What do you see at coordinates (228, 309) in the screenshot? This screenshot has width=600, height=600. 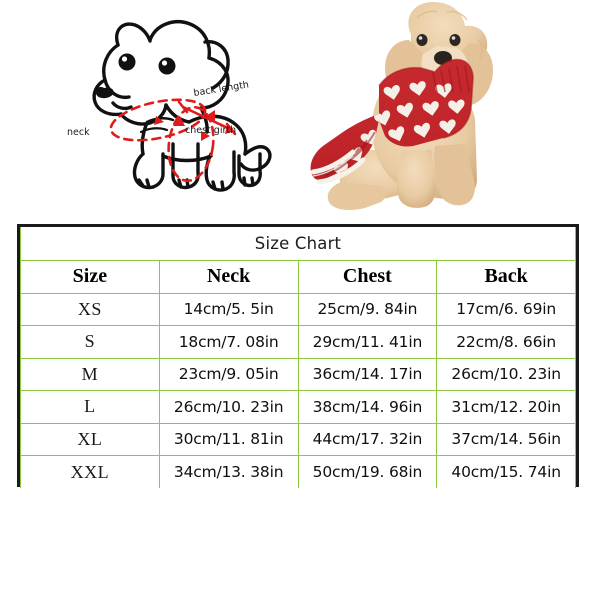 I see `cell-neck: 14cm/5. 5in` at bounding box center [228, 309].